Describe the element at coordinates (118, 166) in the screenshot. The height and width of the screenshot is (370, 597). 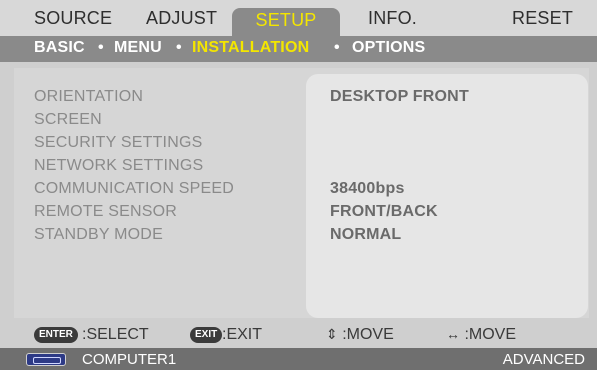
I see `setting-label-network-settings: NETWORK SETTINGS` at that location.